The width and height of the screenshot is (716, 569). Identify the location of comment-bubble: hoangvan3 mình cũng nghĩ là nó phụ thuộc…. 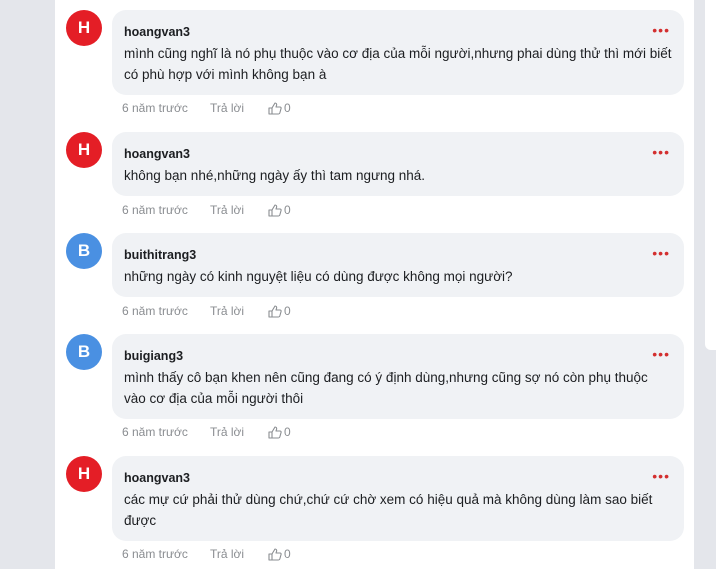
(398, 52).